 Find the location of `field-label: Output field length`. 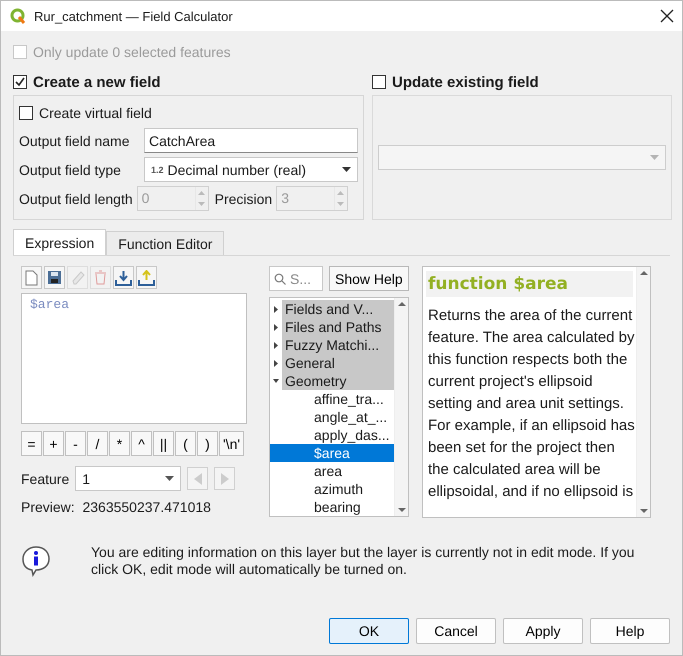

field-label: Output field length is located at coordinates (76, 198).